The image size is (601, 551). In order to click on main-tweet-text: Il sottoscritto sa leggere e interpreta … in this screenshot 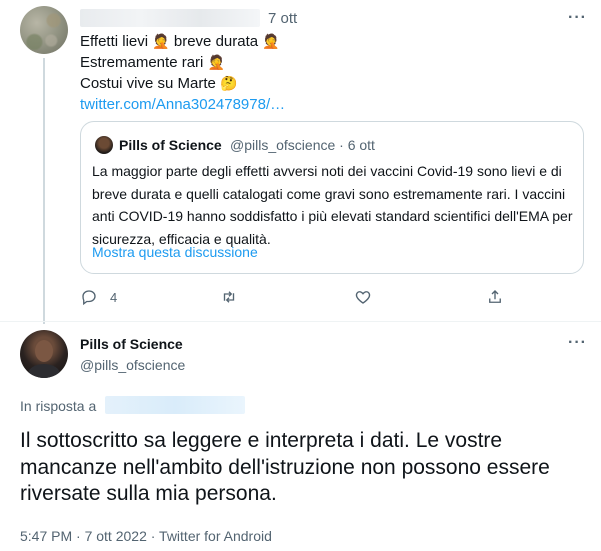, I will do `click(285, 467)`.